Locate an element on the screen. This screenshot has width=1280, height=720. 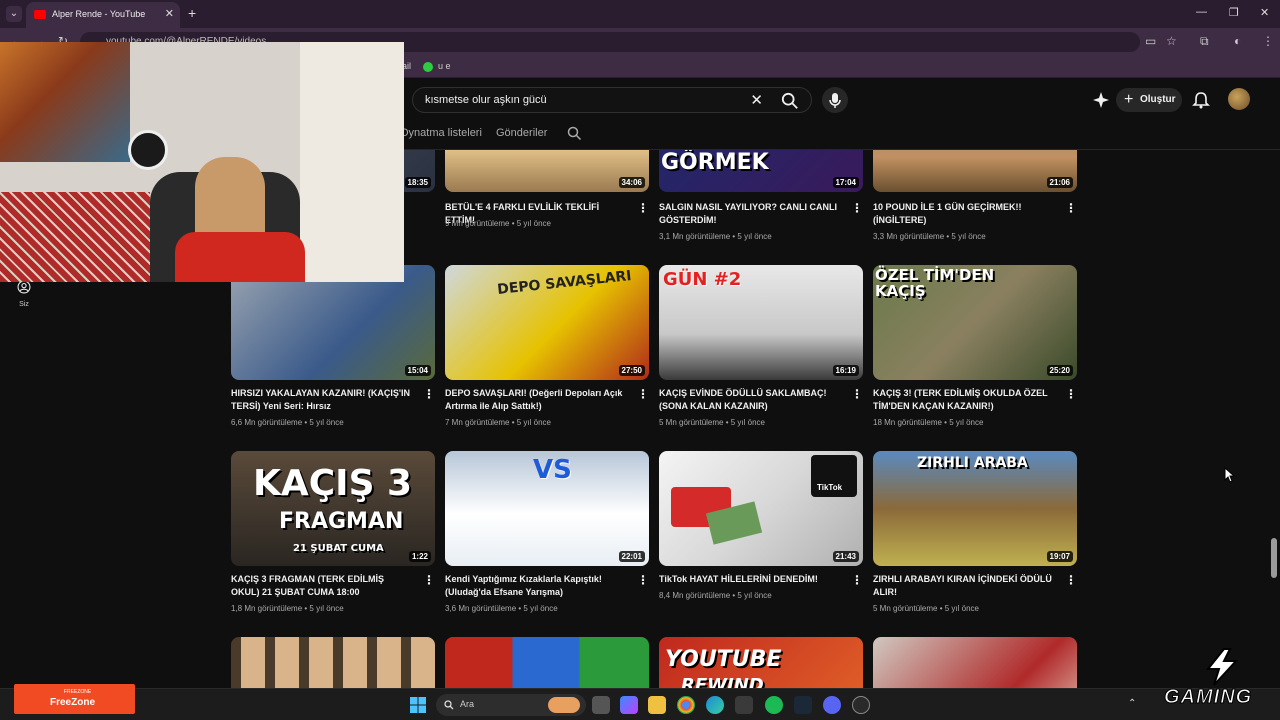
thumbnail-text: REWIND is located at coordinates (722, 681).